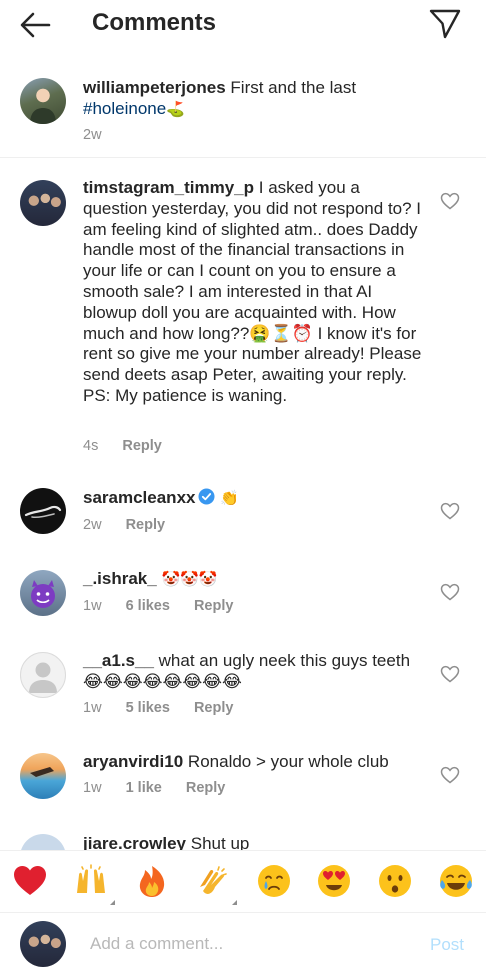 This screenshot has width=486, height=975. I want to click on paper-plane-icon, so click(445, 24).